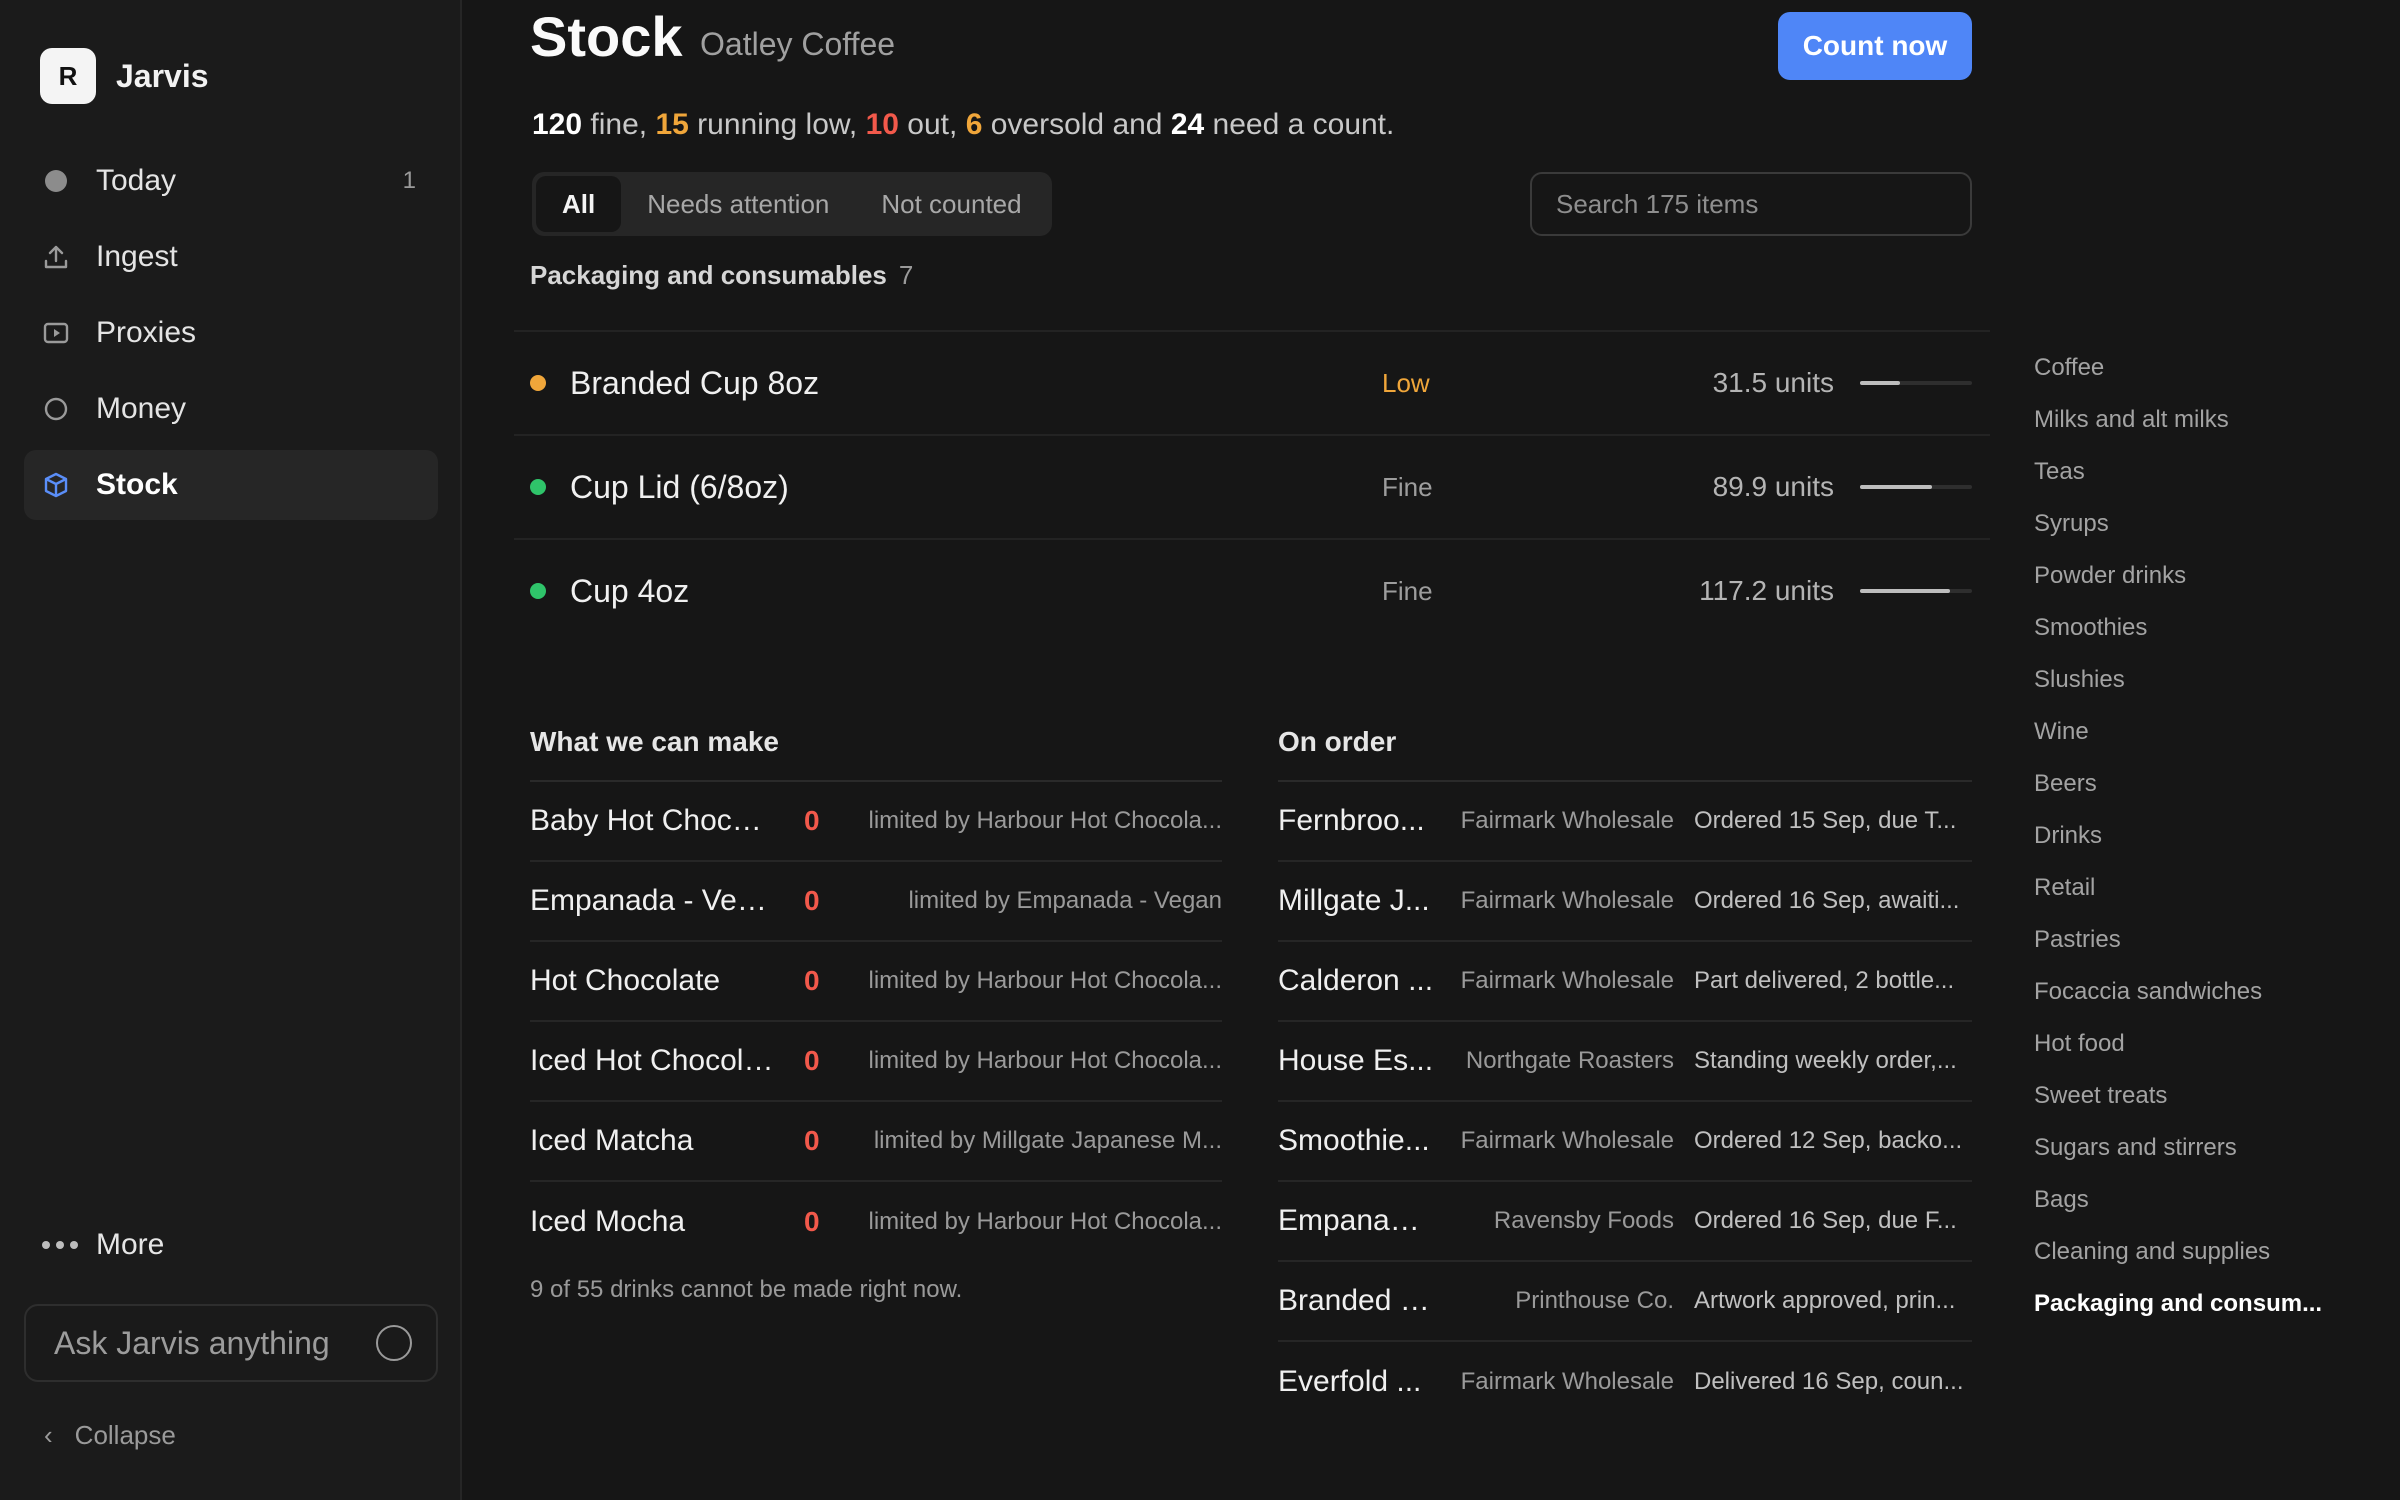  Describe the element at coordinates (2204, 992) in the screenshot. I see `category-link: Focaccia sandwiches` at that location.